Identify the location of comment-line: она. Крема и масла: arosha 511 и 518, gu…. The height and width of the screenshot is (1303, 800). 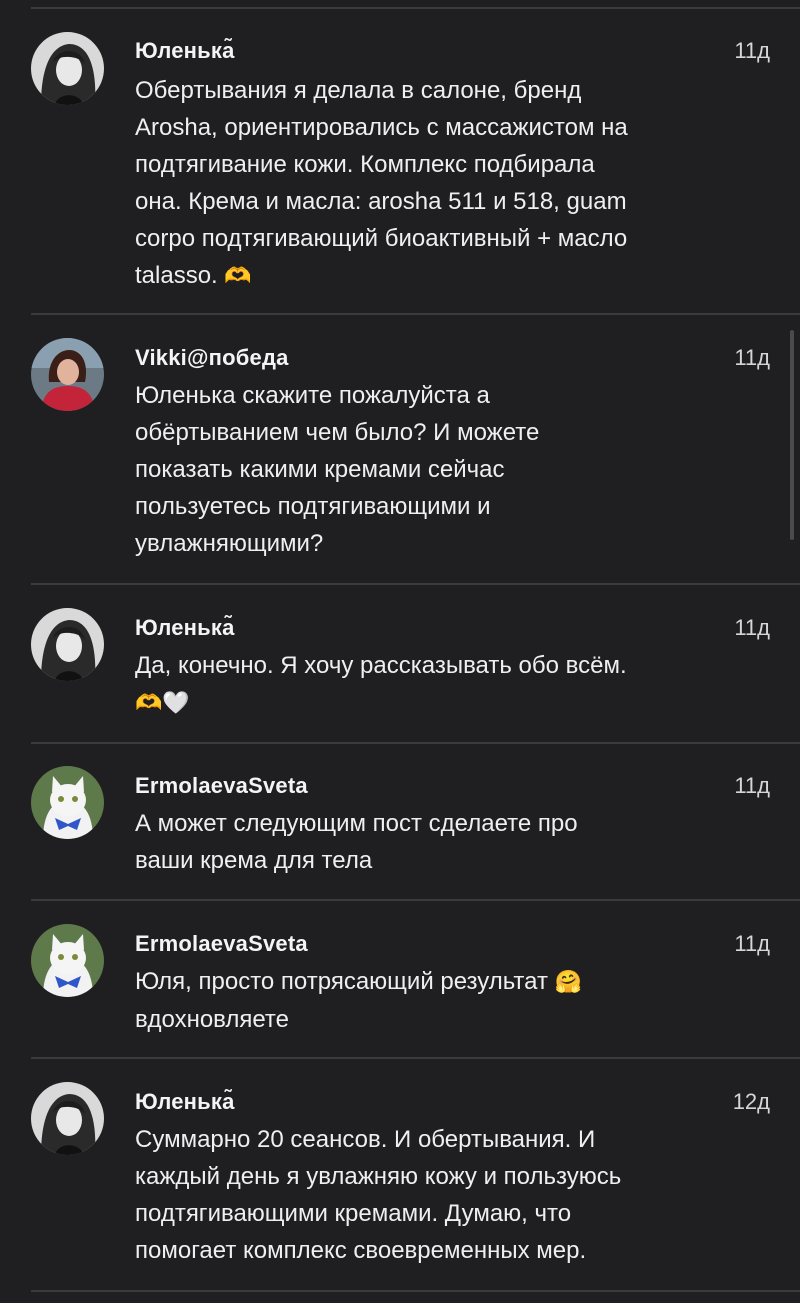
(381, 201).